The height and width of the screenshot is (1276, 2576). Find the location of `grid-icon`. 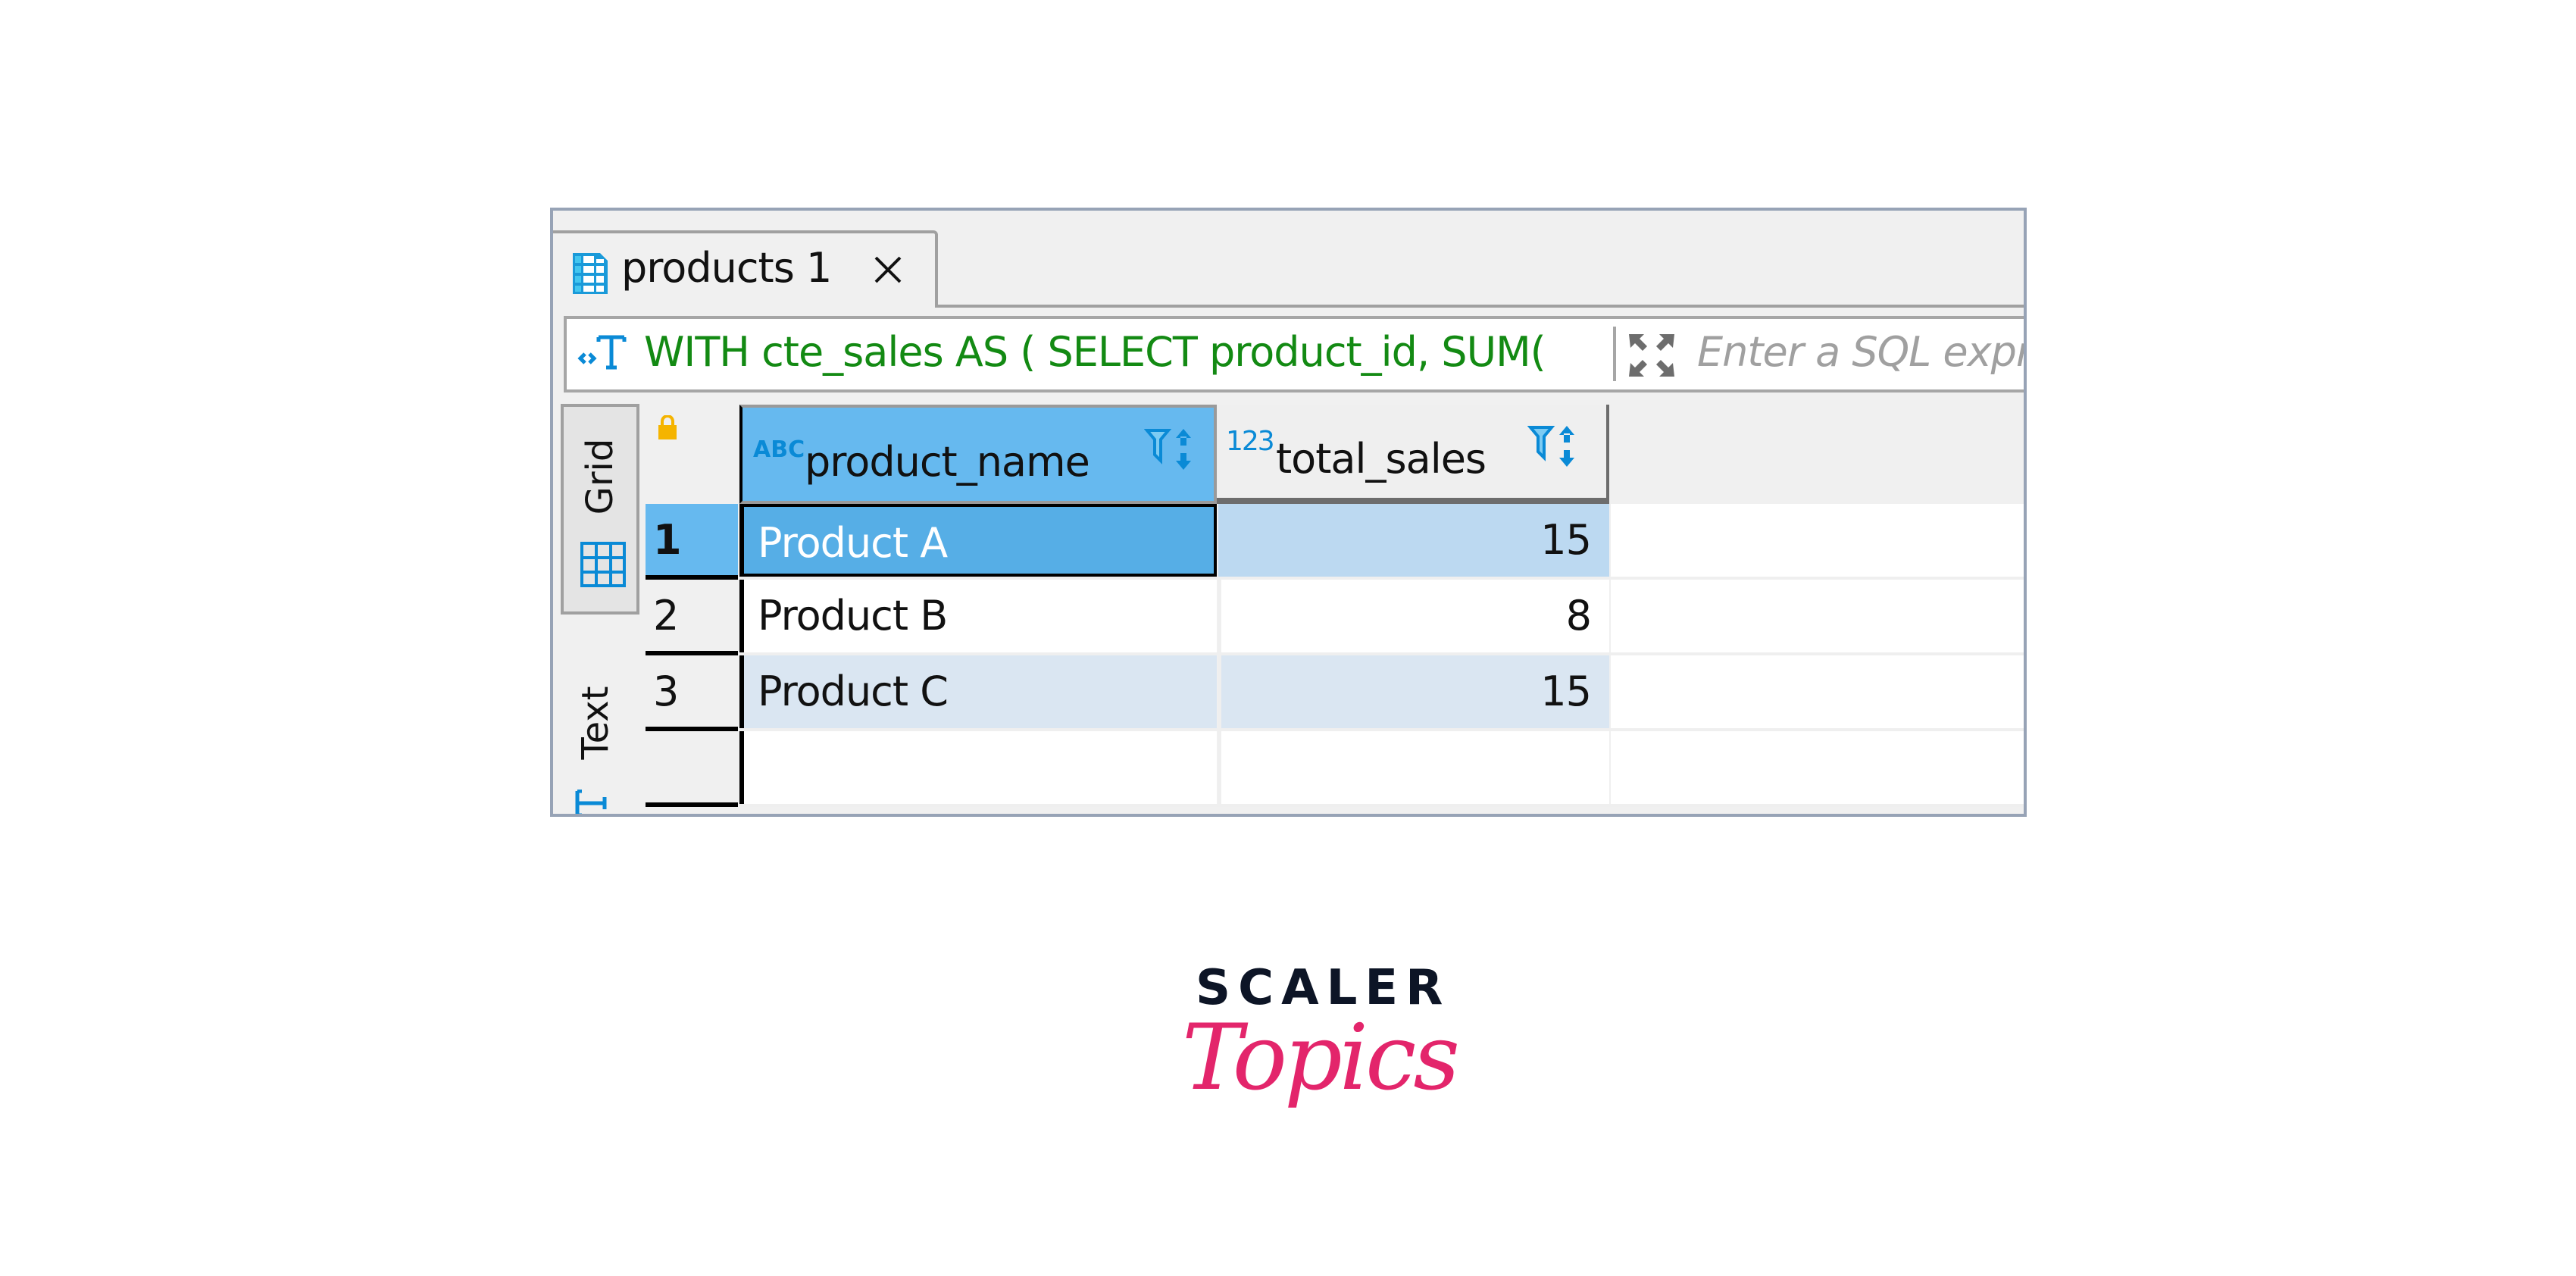

grid-icon is located at coordinates (603, 564).